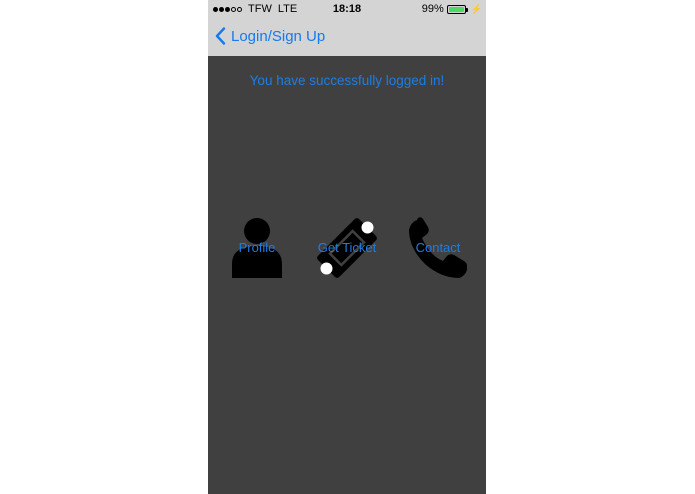 The width and height of the screenshot is (695, 494). What do you see at coordinates (278, 36) in the screenshot?
I see `back-button-label: Login/Sign Up` at bounding box center [278, 36].